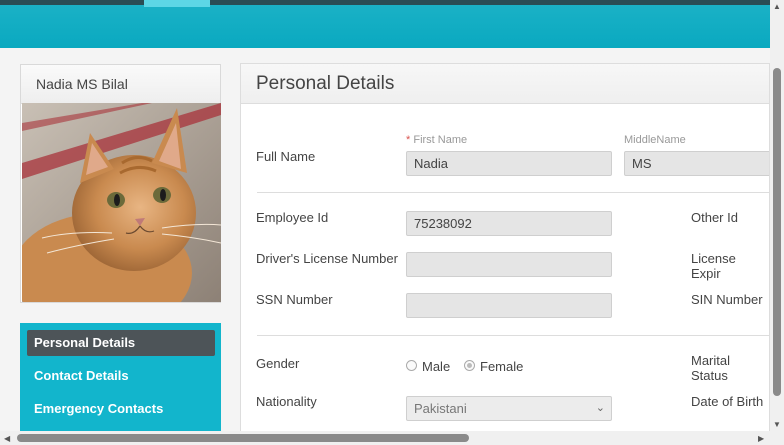 The height and width of the screenshot is (445, 784). Describe the element at coordinates (777, 424) in the screenshot. I see `scroll-down-icon: ▼` at that location.